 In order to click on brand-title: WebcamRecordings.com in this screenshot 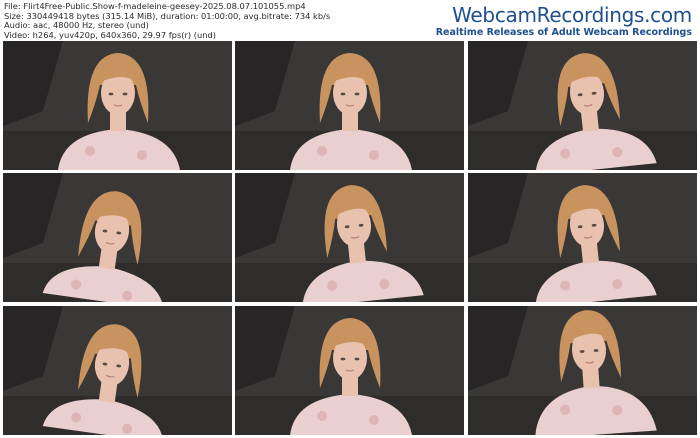, I will do `click(572, 15)`.